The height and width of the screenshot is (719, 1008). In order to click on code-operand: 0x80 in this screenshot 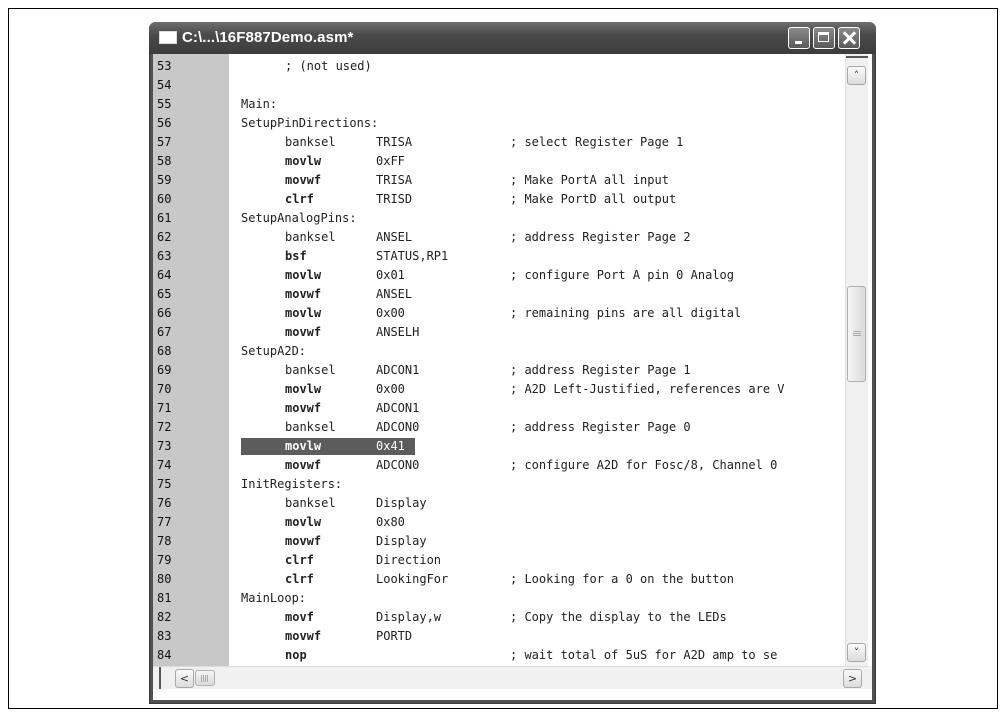, I will do `click(390, 522)`.